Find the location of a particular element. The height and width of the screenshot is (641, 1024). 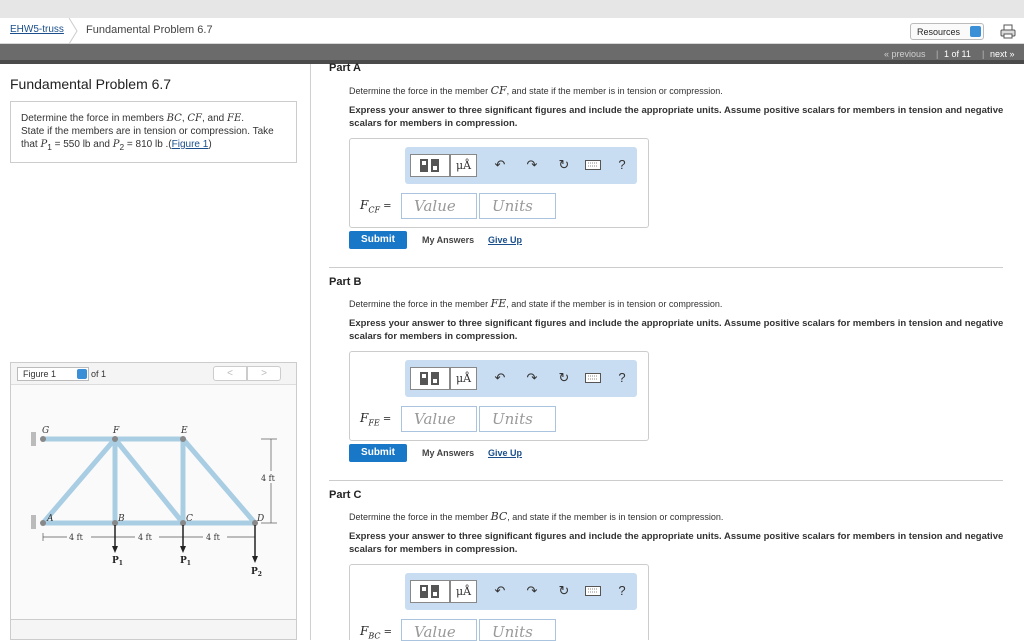

joint-label-a: A is located at coordinates (50, 519).